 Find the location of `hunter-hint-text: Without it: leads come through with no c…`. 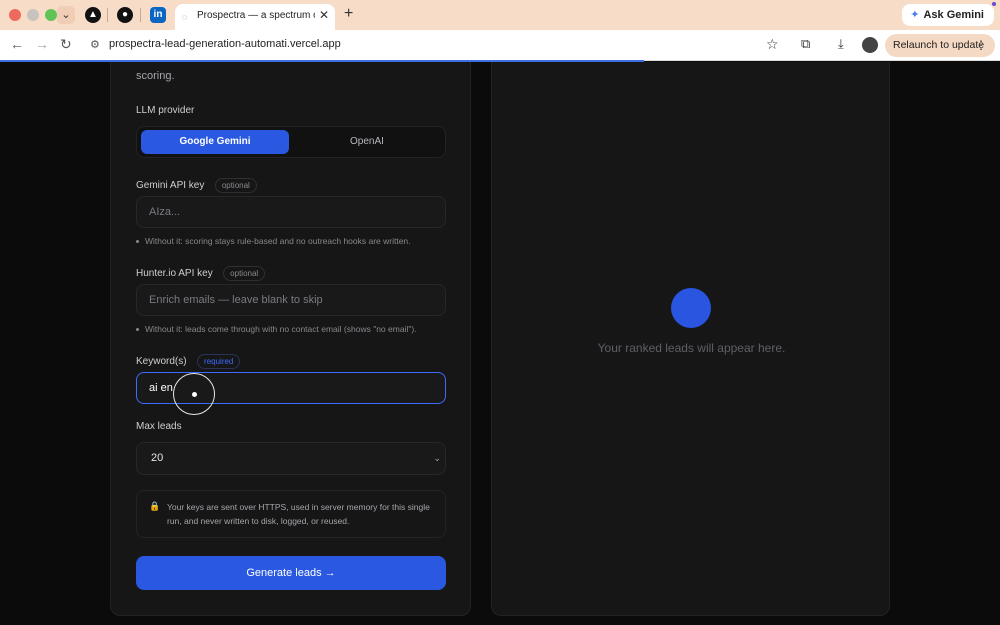

hunter-hint-text: Without it: leads come through with no c… is located at coordinates (281, 329).